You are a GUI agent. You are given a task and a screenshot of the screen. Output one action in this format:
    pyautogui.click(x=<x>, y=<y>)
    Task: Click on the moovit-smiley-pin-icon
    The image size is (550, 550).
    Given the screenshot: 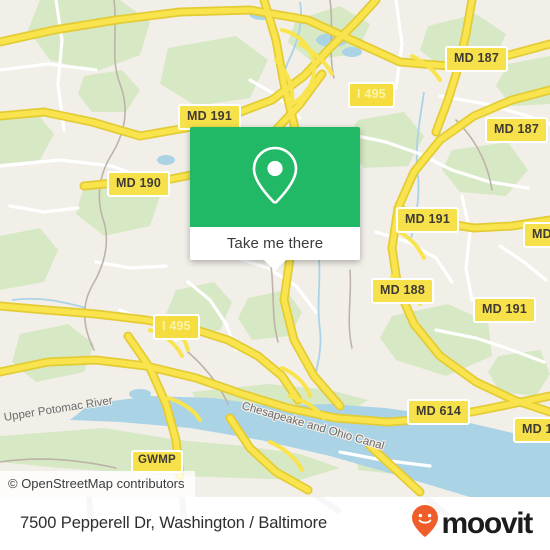 What is the action you would take?
    pyautogui.click(x=425, y=523)
    